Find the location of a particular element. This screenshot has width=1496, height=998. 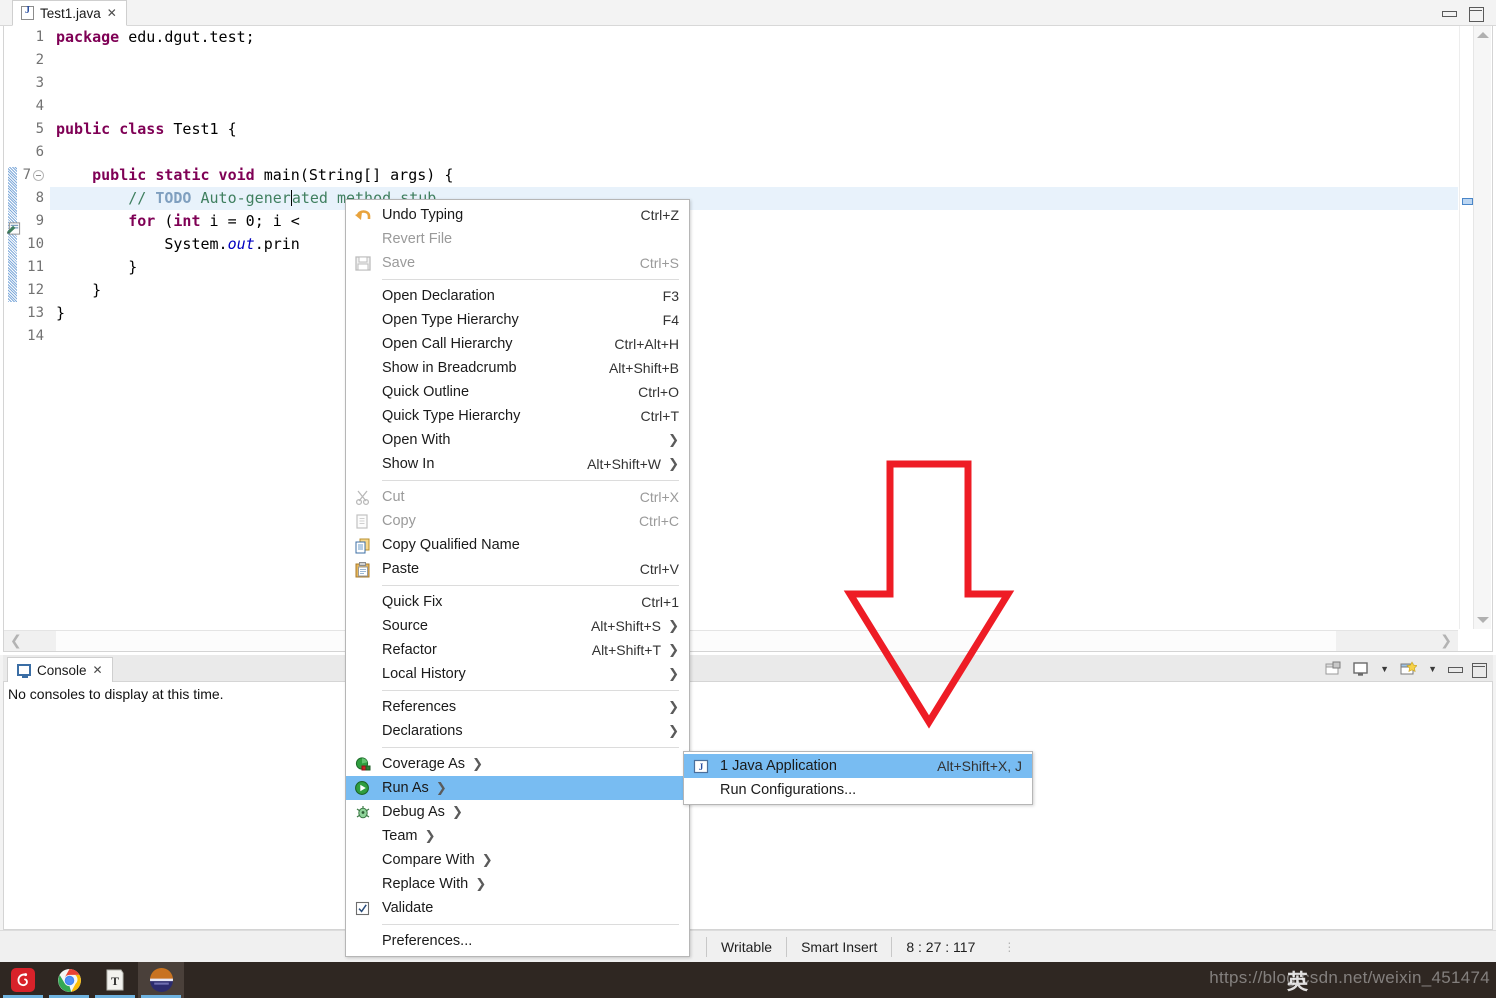

scroll-up-icon is located at coordinates (1483, 35).